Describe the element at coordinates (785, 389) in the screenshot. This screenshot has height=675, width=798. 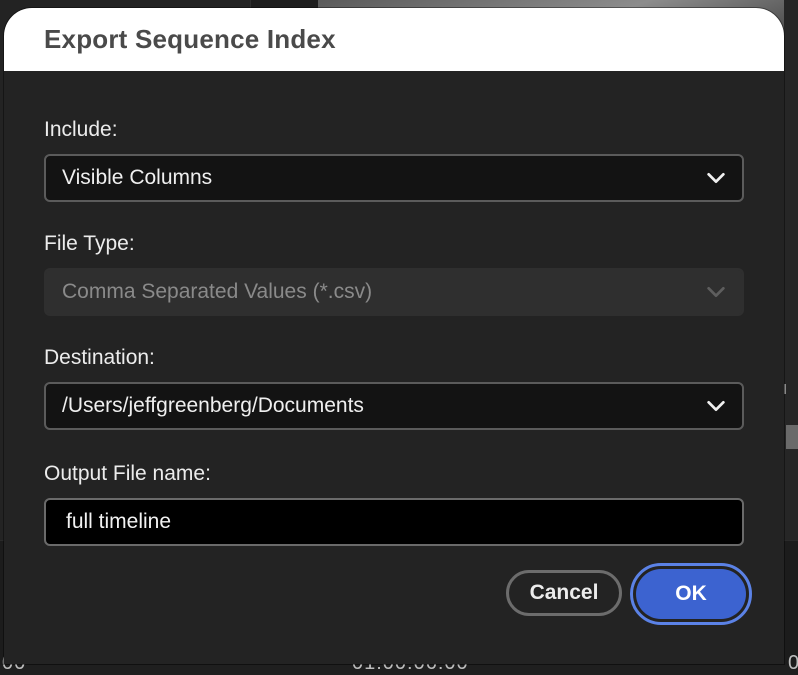
I see `background-tick-mark` at that location.